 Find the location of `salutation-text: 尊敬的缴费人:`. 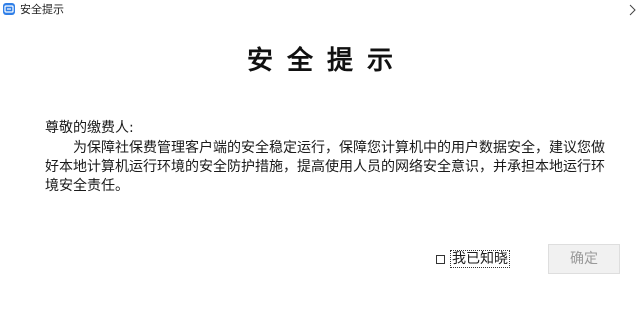

salutation-text: 尊敬的缴费人: is located at coordinates (89, 128).